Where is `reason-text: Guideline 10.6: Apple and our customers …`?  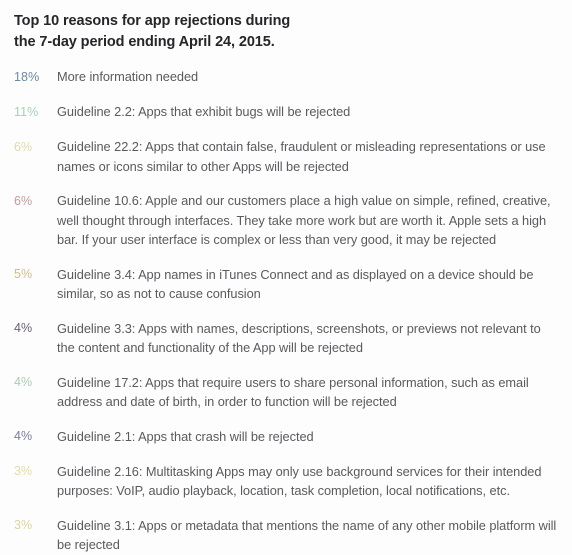
reason-text: Guideline 10.6: Apple and our customers … is located at coordinates (304, 220).